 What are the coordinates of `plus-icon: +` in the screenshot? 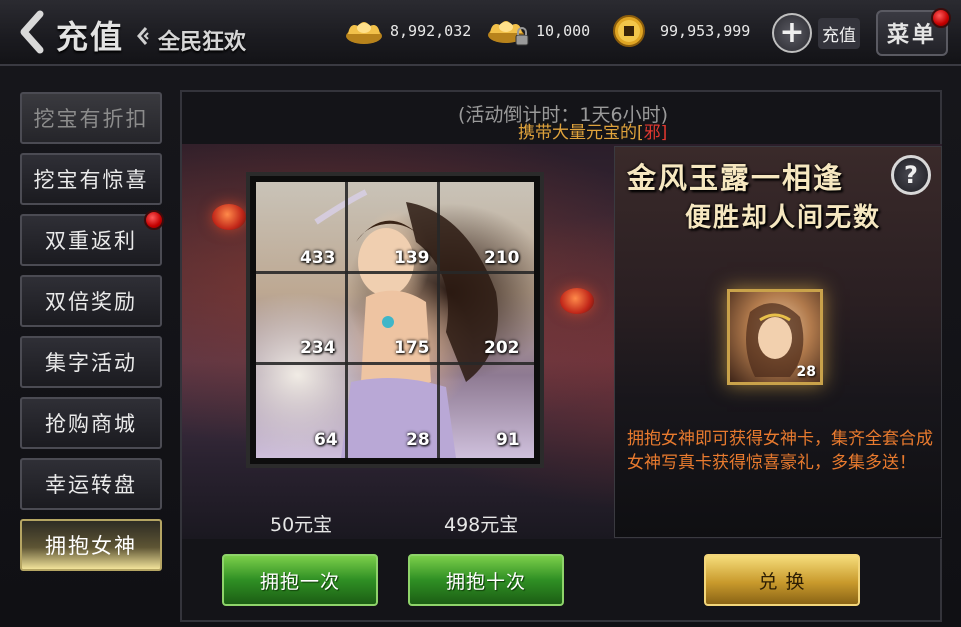 It's located at (792, 33).